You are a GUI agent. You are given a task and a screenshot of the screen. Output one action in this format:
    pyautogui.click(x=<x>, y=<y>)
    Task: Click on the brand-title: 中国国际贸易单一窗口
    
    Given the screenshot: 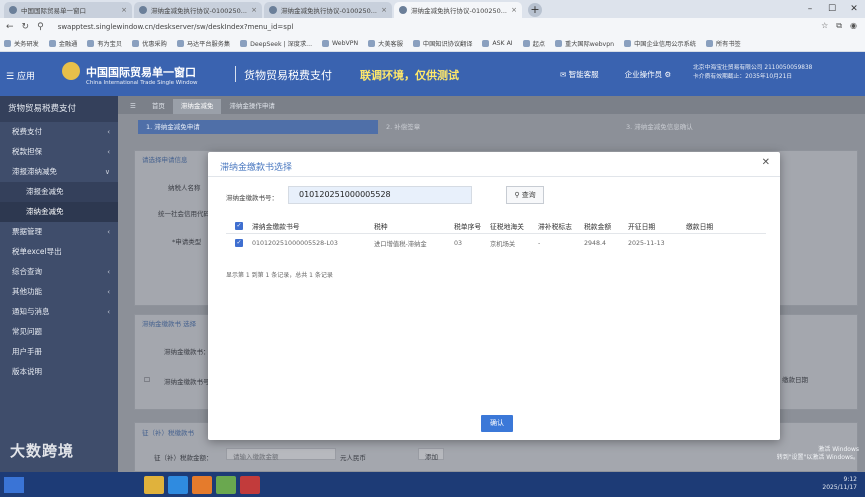 What is the action you would take?
    pyautogui.click(x=141, y=72)
    